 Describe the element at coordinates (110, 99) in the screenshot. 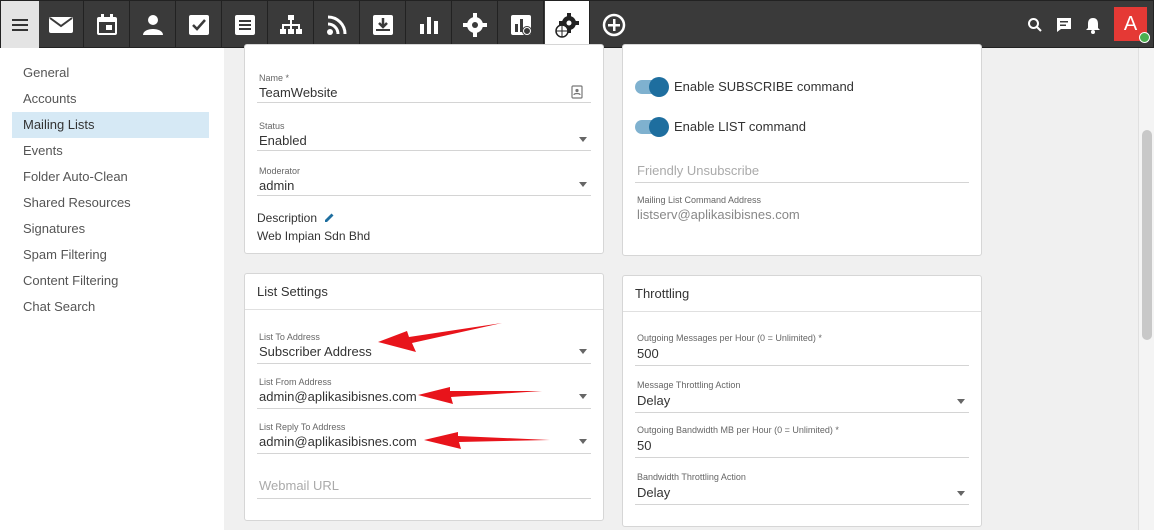

I see `sidebar-item-accounts: Accounts` at that location.